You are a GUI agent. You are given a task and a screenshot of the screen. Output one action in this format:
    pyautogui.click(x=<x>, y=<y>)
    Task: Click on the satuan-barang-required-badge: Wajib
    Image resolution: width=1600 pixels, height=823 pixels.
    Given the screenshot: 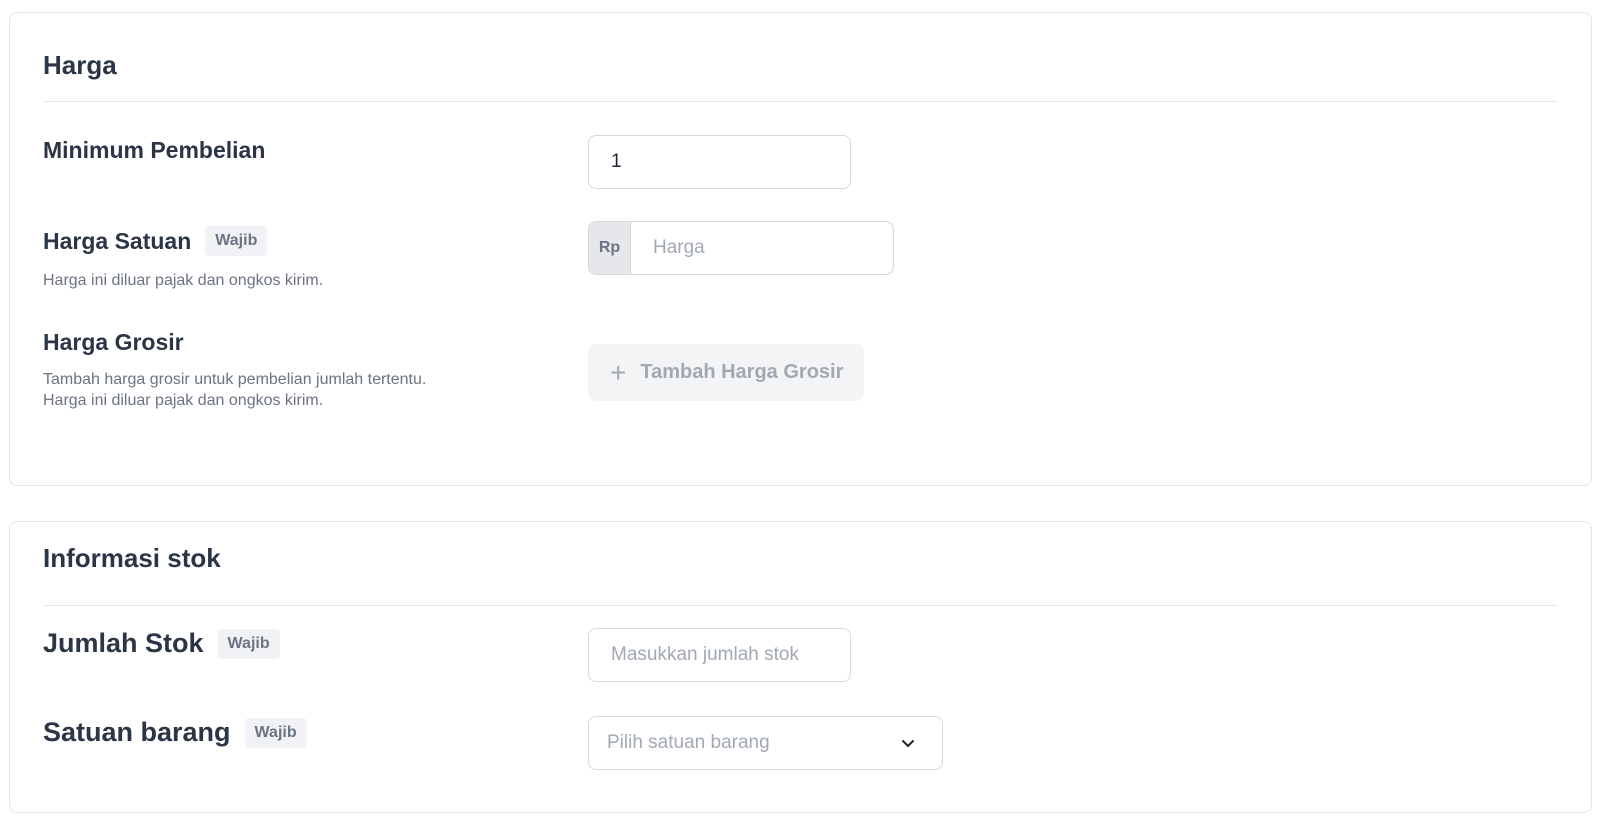 What is the action you would take?
    pyautogui.click(x=275, y=732)
    